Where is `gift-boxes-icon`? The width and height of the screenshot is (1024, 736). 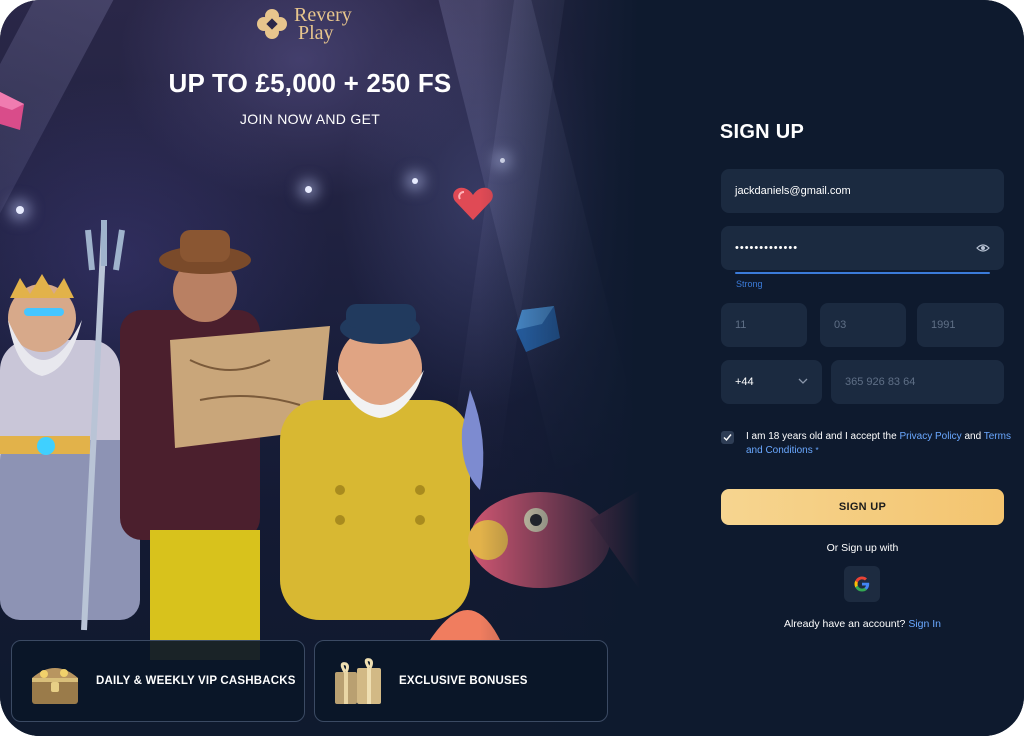 gift-boxes-icon is located at coordinates (358, 681).